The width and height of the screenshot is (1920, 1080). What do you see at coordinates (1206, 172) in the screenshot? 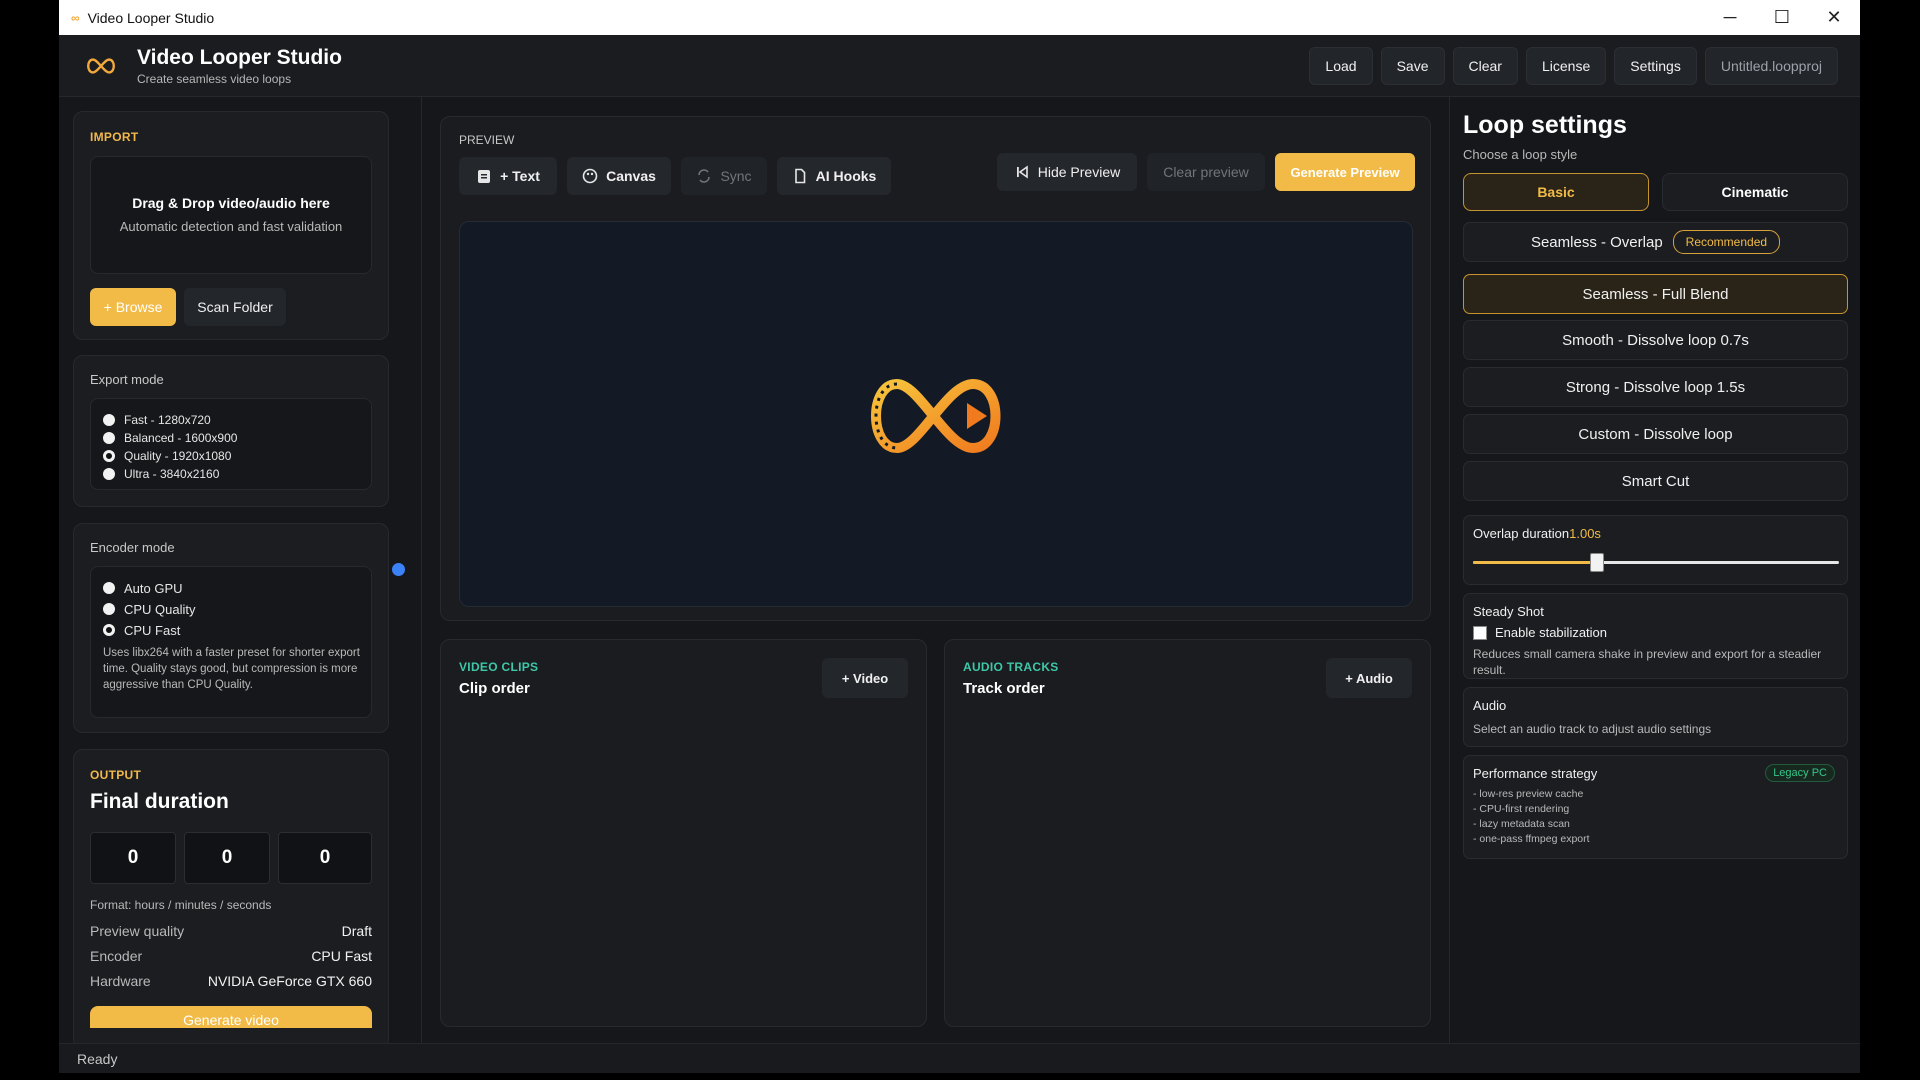
I see `clear-preview-button: Clear preview` at bounding box center [1206, 172].